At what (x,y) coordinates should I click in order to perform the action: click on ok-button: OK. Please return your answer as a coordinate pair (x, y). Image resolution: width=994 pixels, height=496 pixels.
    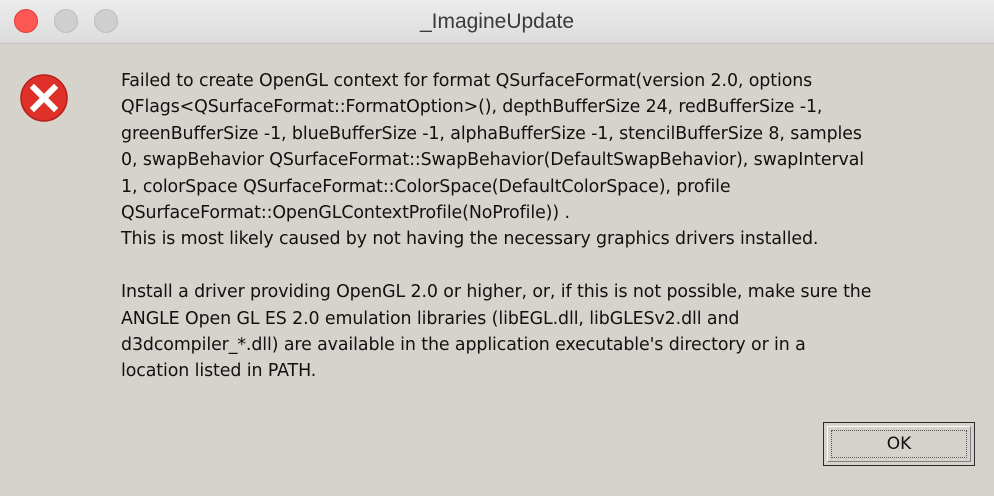
    Looking at the image, I should click on (899, 444).